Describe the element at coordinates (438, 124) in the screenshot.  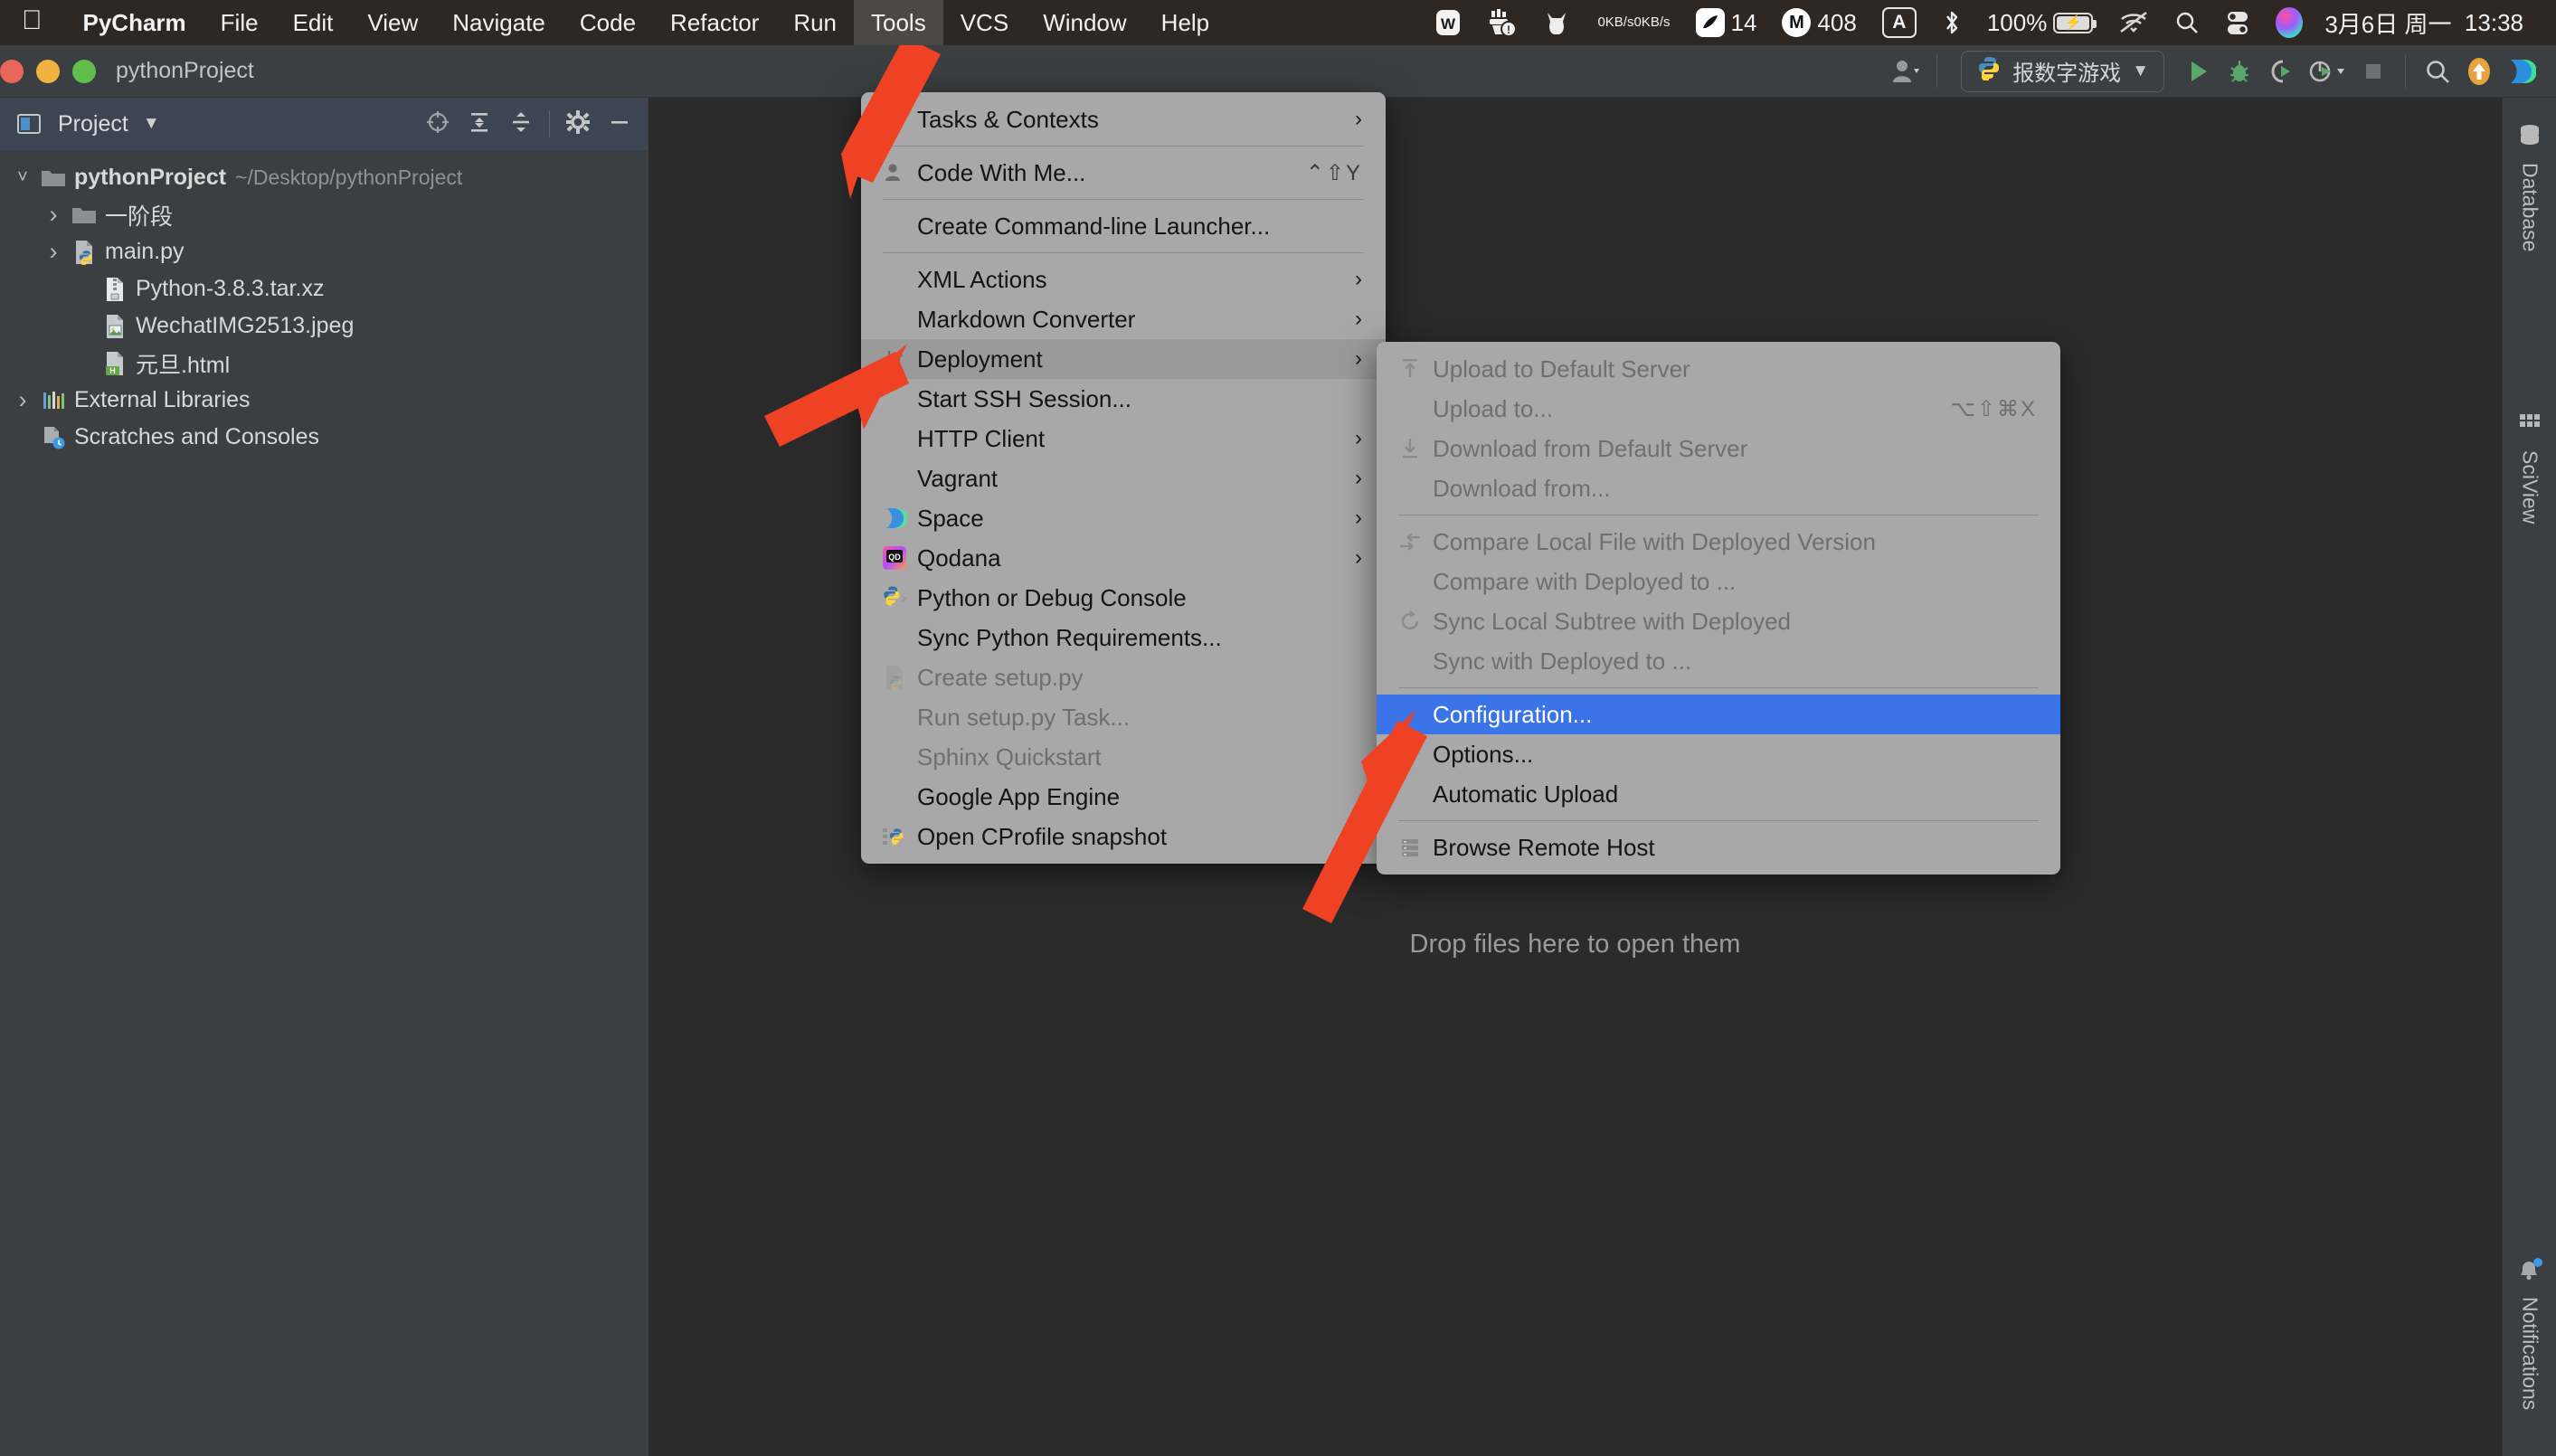
I see `scroll-from-source-icon` at that location.